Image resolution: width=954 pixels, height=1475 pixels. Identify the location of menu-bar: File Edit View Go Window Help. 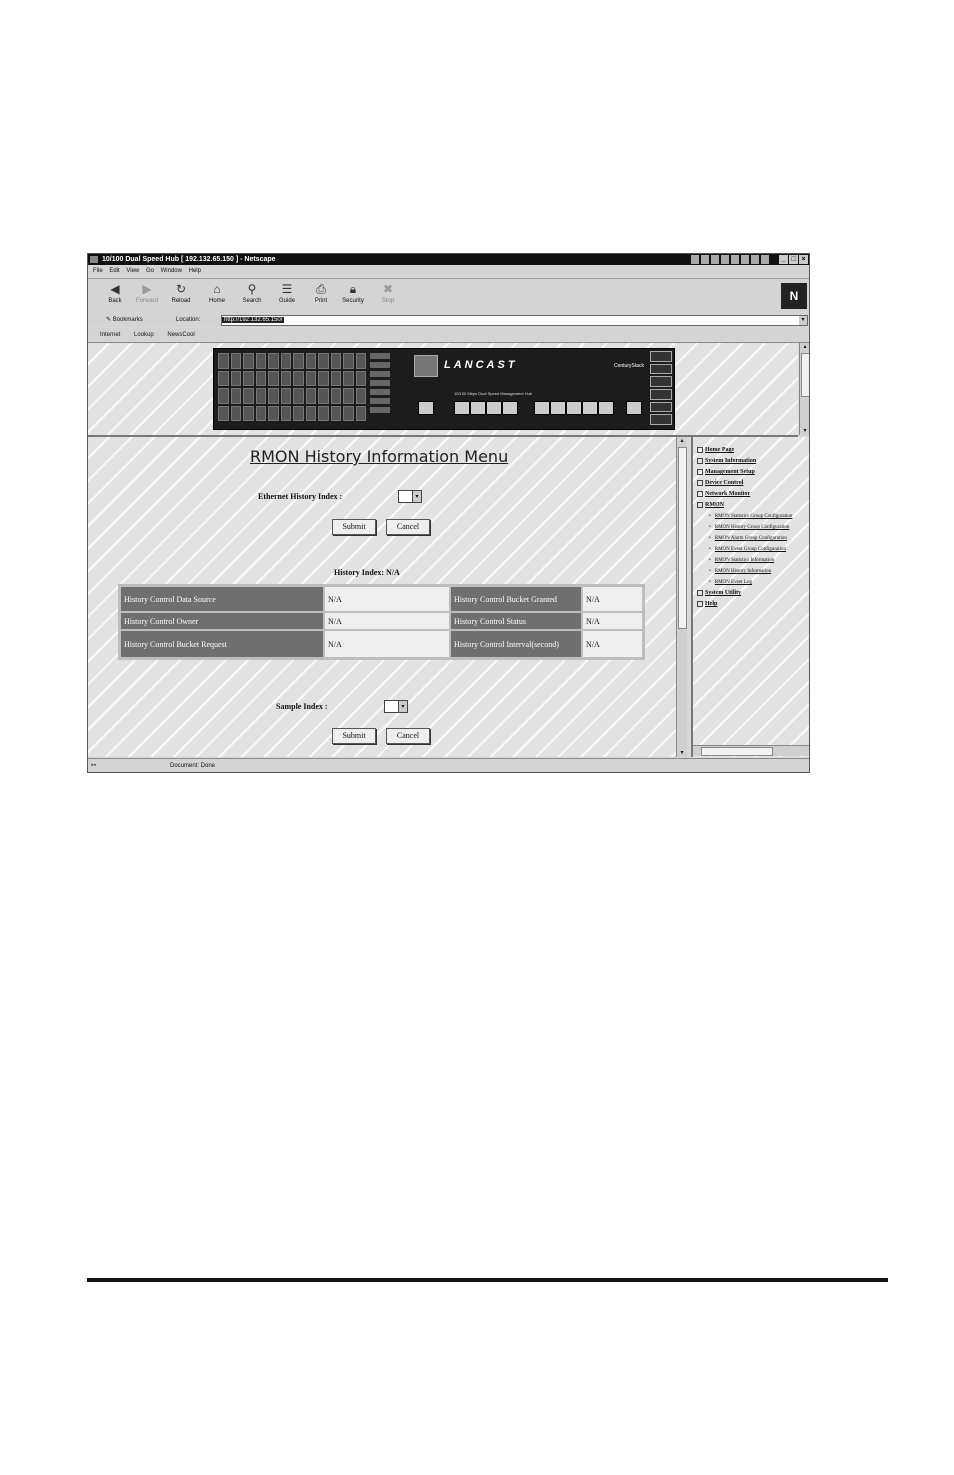
(448, 271).